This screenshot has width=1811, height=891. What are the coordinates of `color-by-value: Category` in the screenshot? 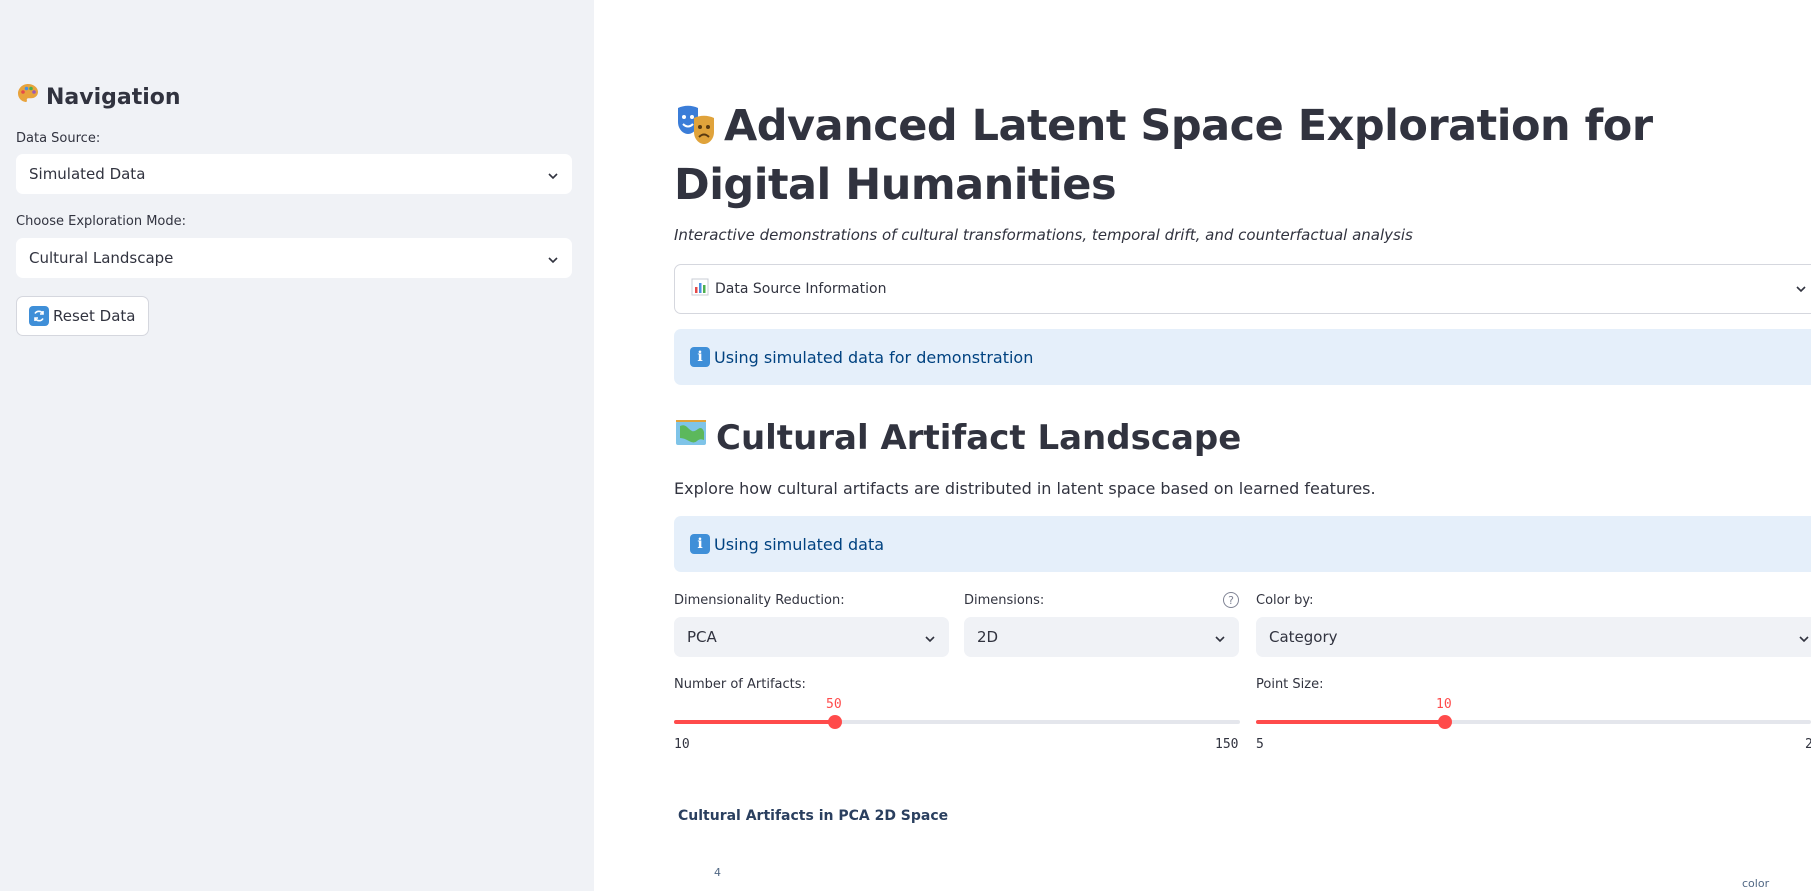 It's located at (1303, 637).